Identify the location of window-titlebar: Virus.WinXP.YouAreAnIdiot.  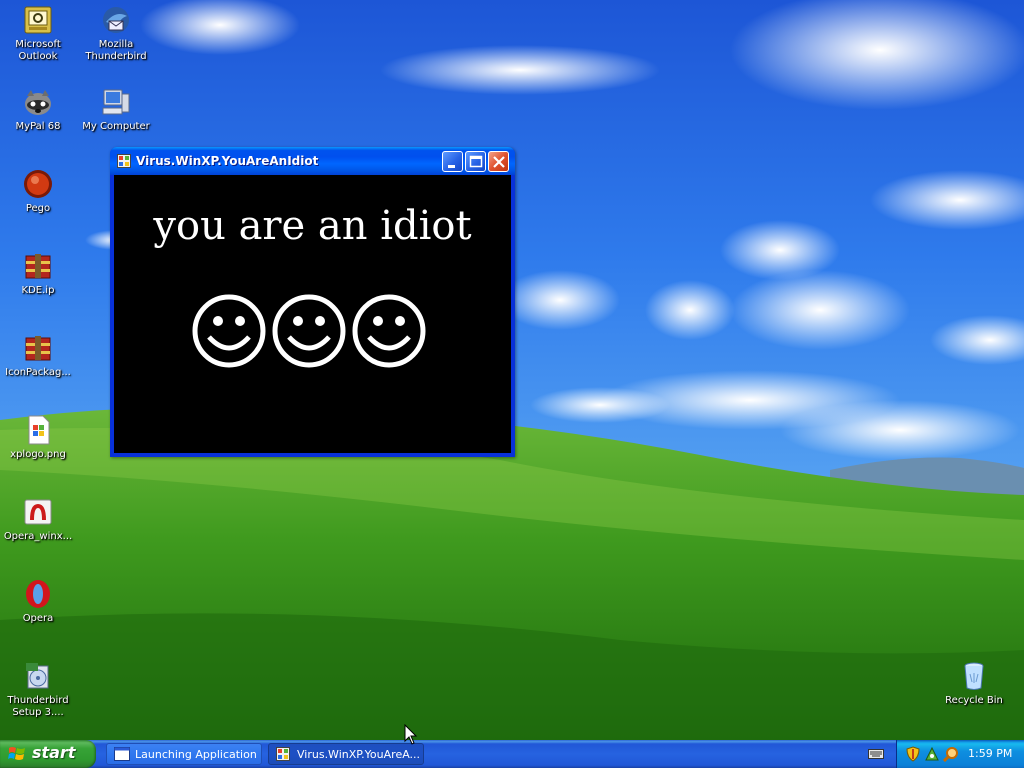
(312, 161).